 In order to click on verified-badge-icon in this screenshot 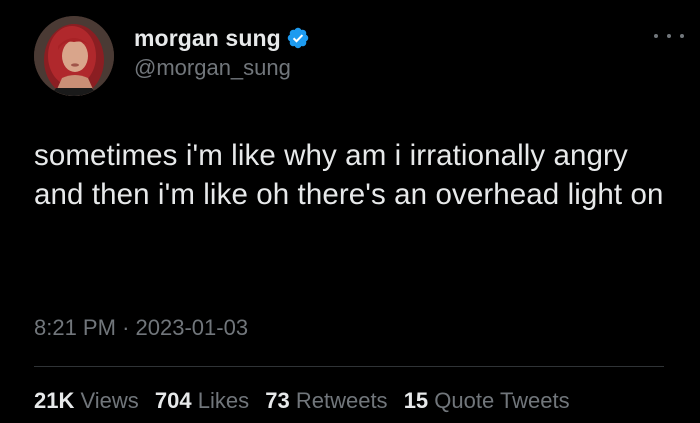, I will do `click(298, 38)`.